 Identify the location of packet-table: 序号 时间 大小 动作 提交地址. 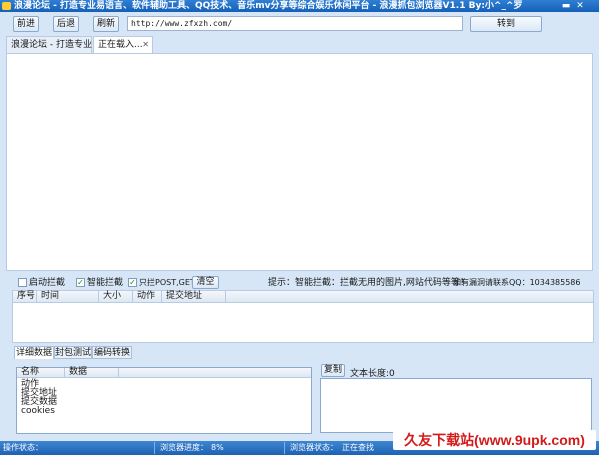
(303, 316).